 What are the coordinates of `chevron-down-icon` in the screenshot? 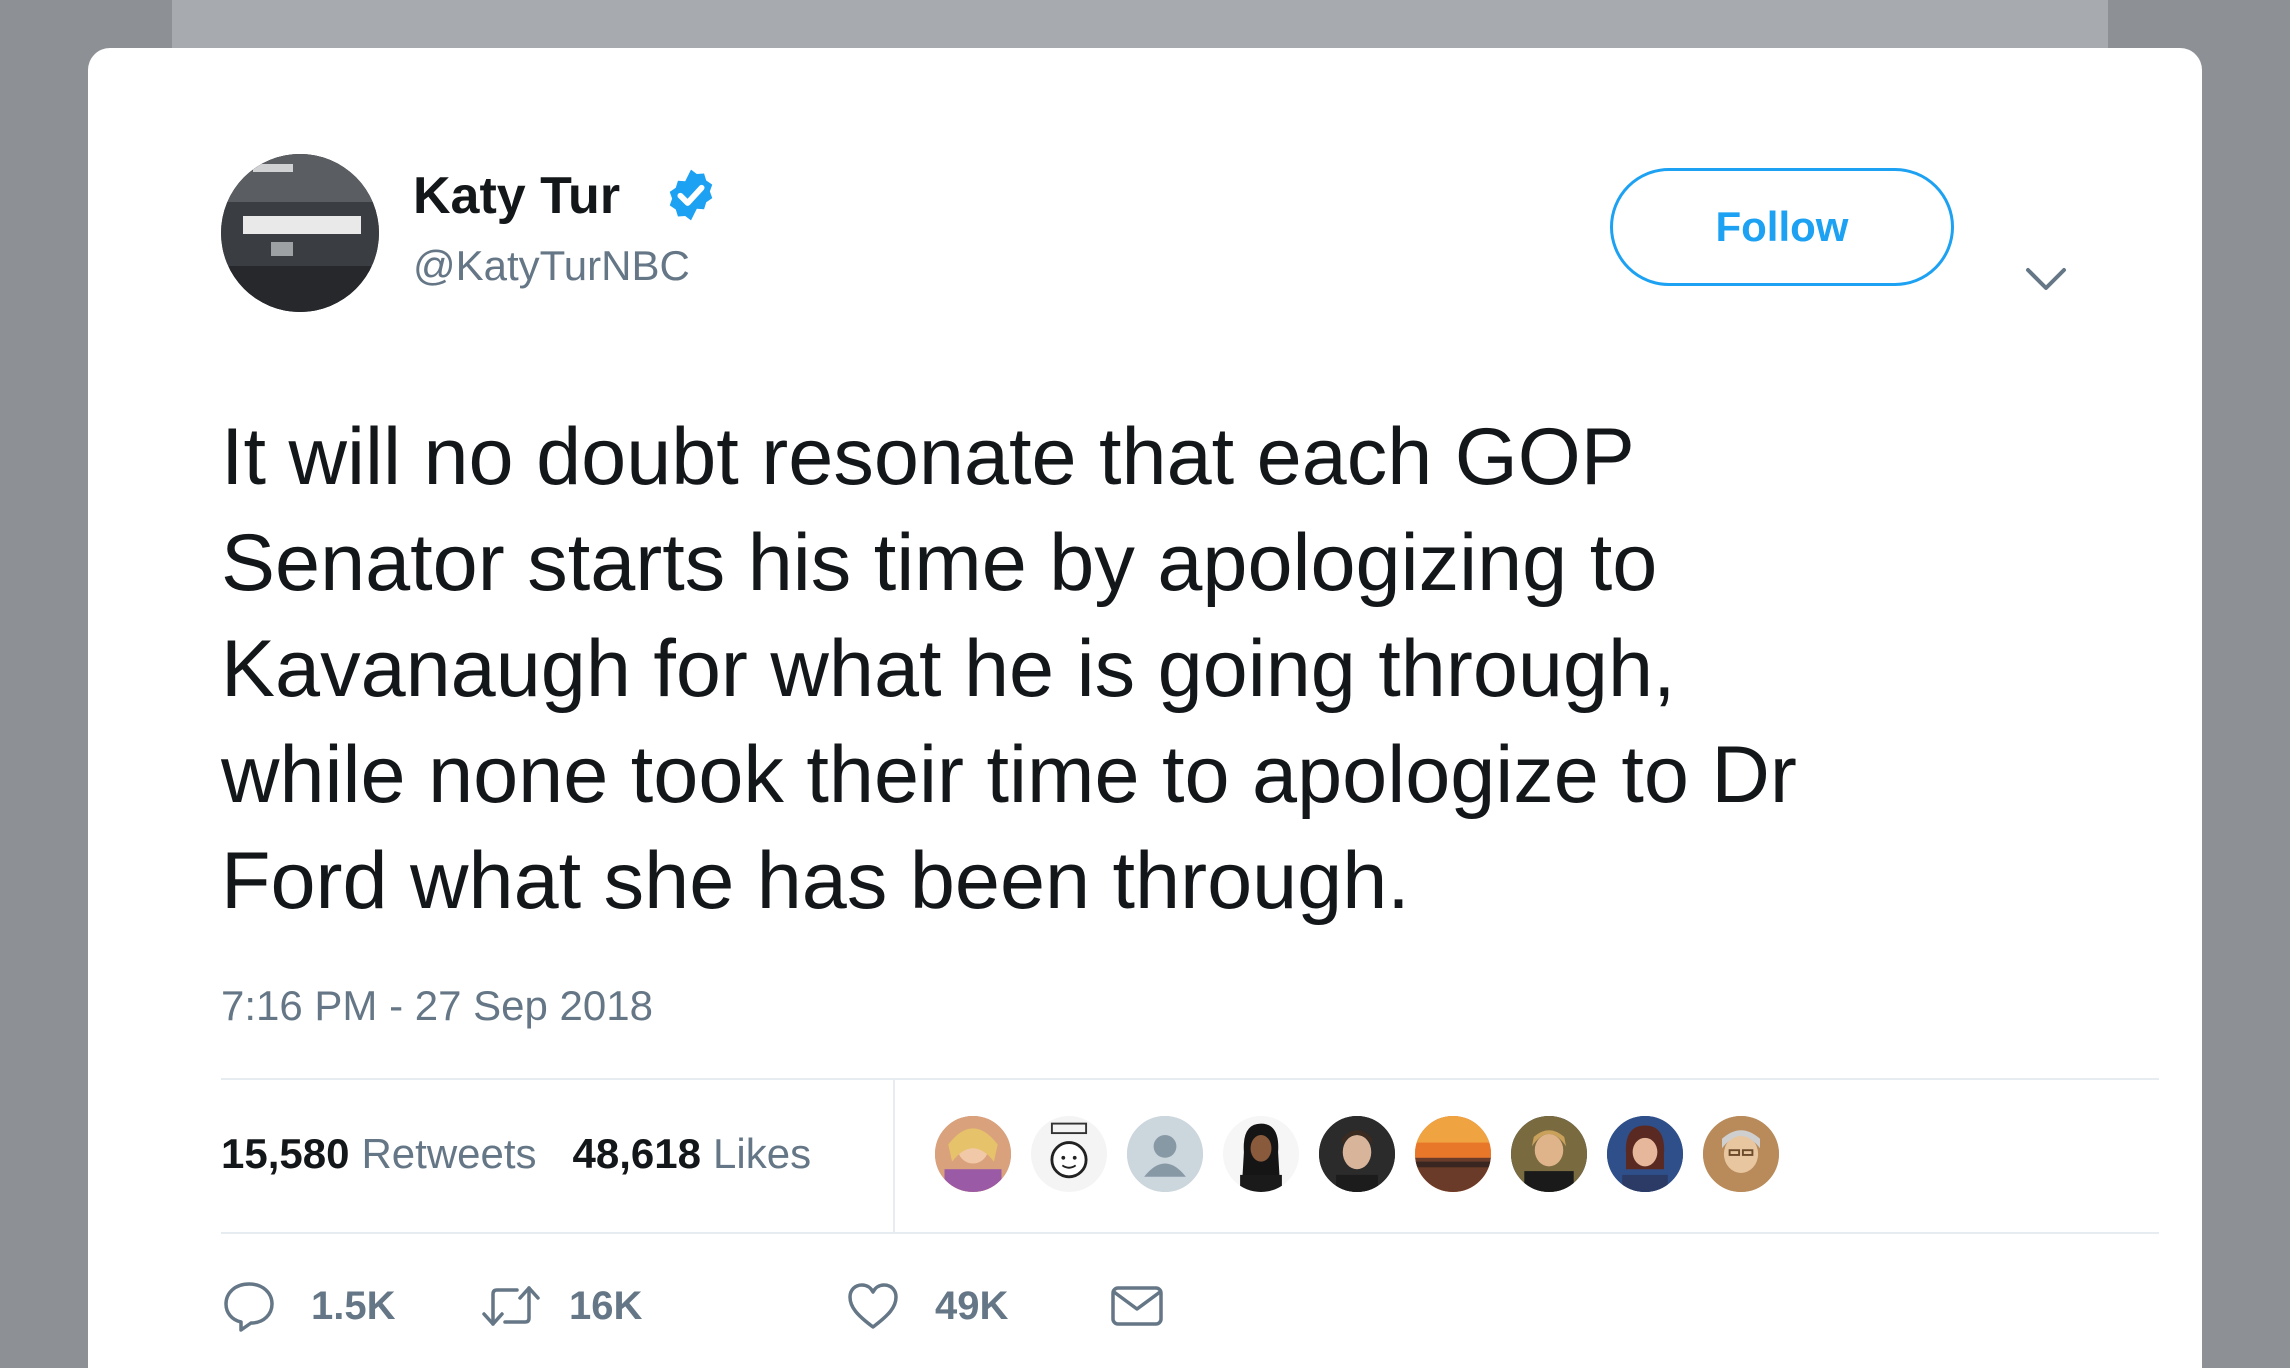 It's located at (2046, 280).